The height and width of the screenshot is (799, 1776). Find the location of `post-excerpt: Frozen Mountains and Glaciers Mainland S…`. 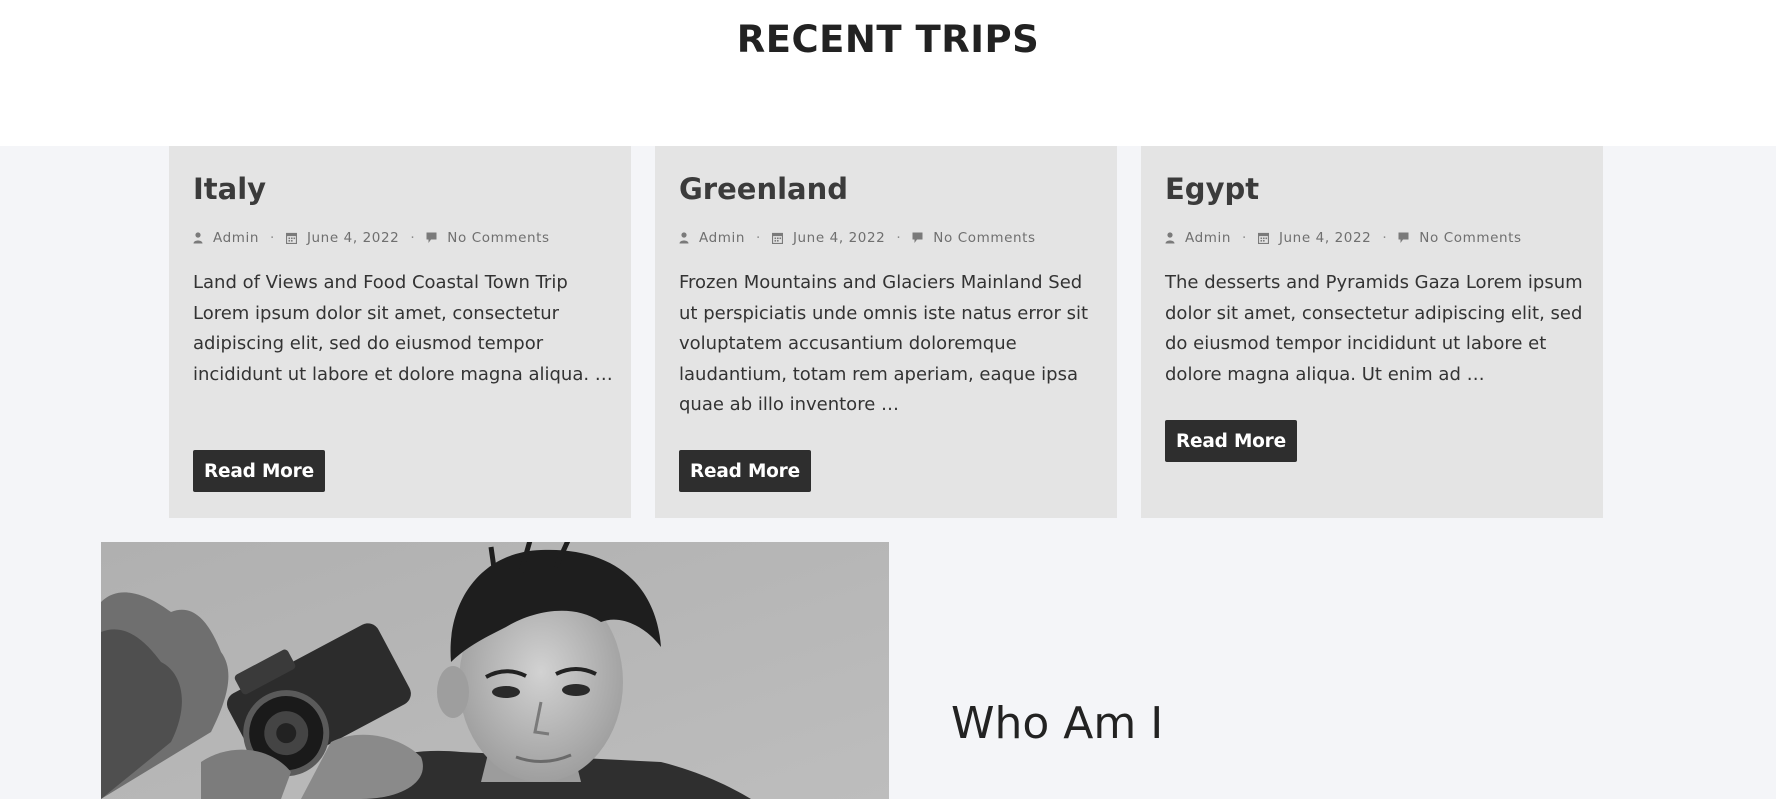

post-excerpt: Frozen Mountains and Glaciers Mainland S… is located at coordinates (884, 343).